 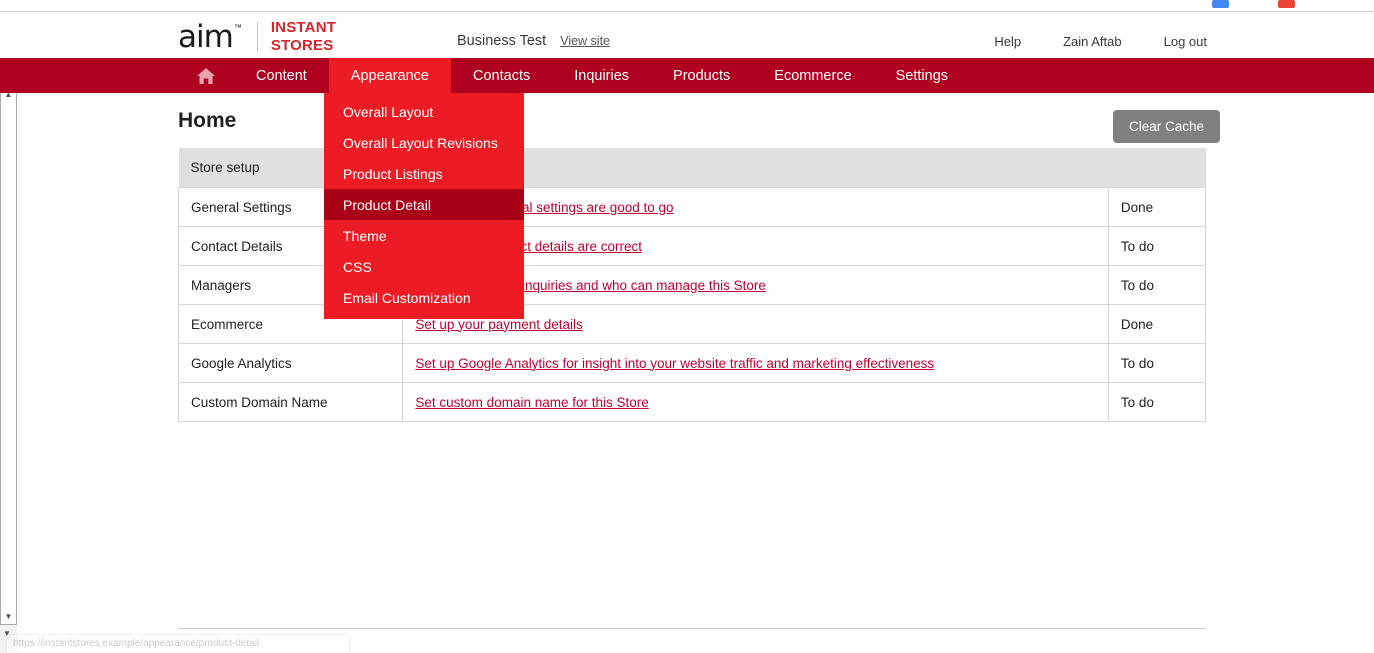 I want to click on logo-trademark-icon: ™, so click(x=237, y=27).